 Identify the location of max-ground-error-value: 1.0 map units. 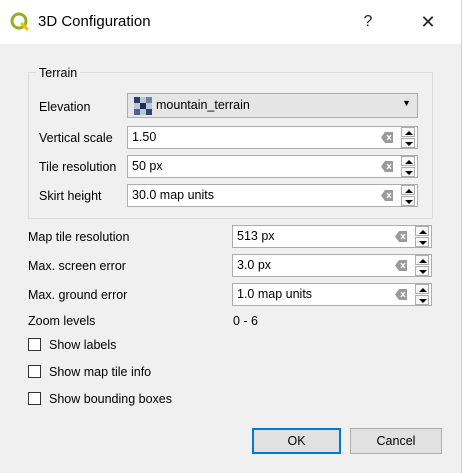
(275, 294).